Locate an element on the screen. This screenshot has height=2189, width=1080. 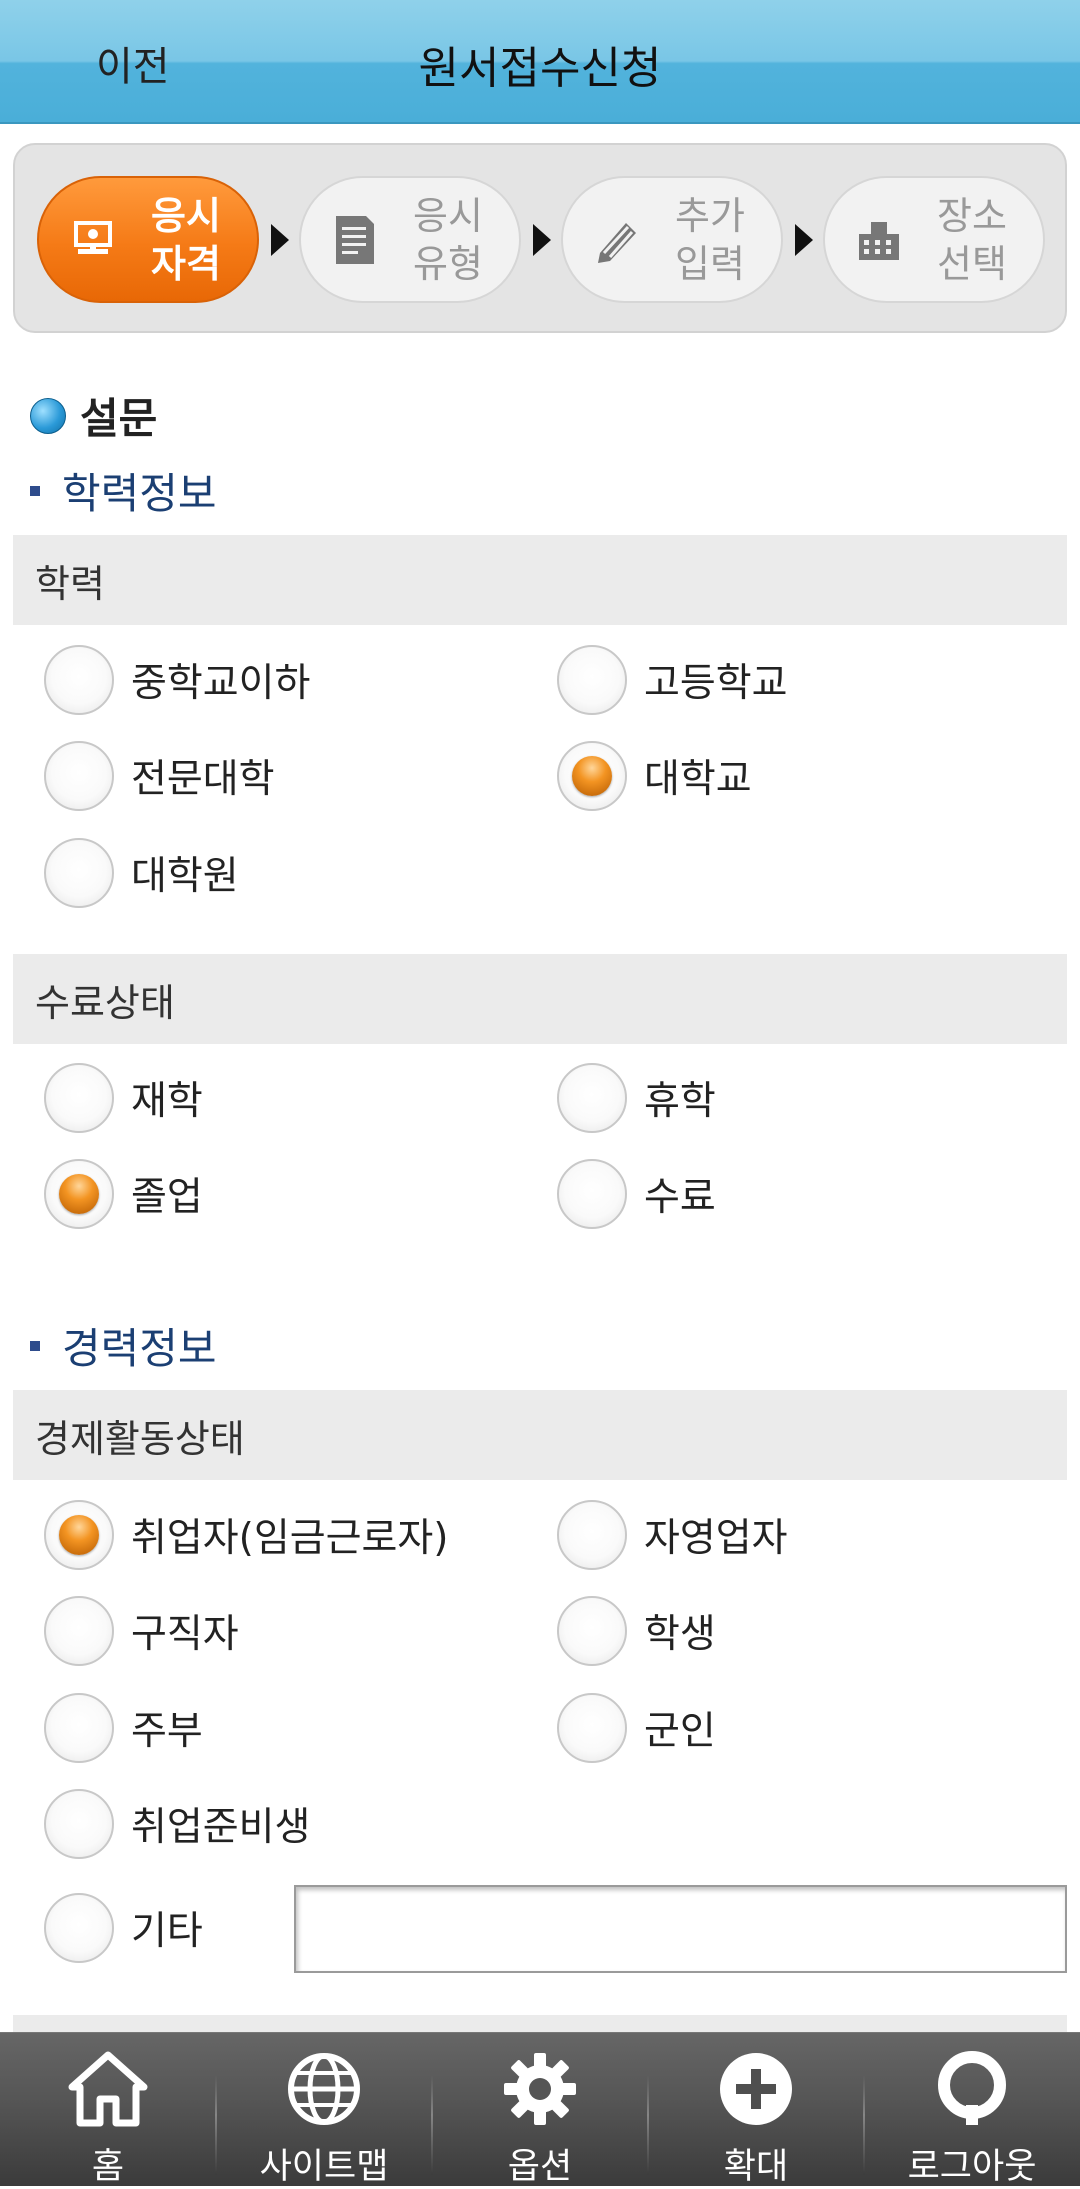
nav-logout: 로그아웃 is located at coordinates (972, 2110).